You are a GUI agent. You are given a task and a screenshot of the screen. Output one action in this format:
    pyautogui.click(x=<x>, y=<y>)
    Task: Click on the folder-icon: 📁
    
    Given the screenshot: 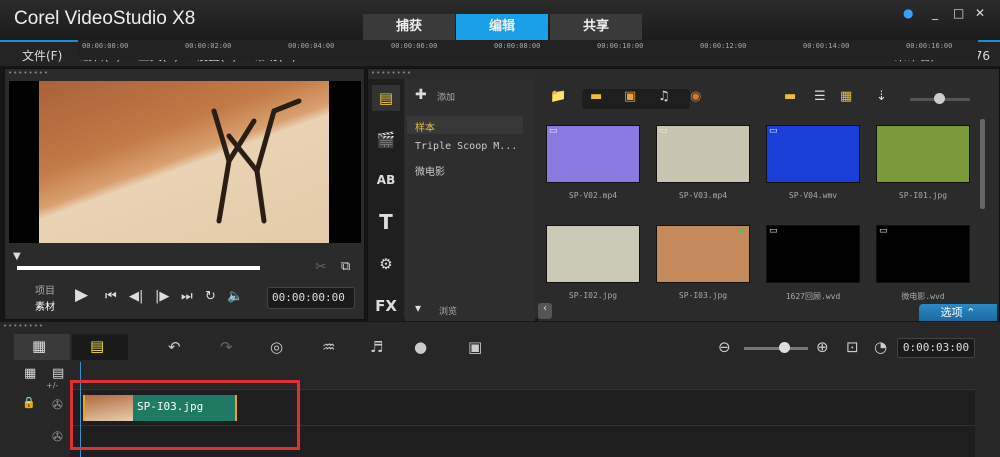 What is the action you would take?
    pyautogui.click(x=558, y=99)
    